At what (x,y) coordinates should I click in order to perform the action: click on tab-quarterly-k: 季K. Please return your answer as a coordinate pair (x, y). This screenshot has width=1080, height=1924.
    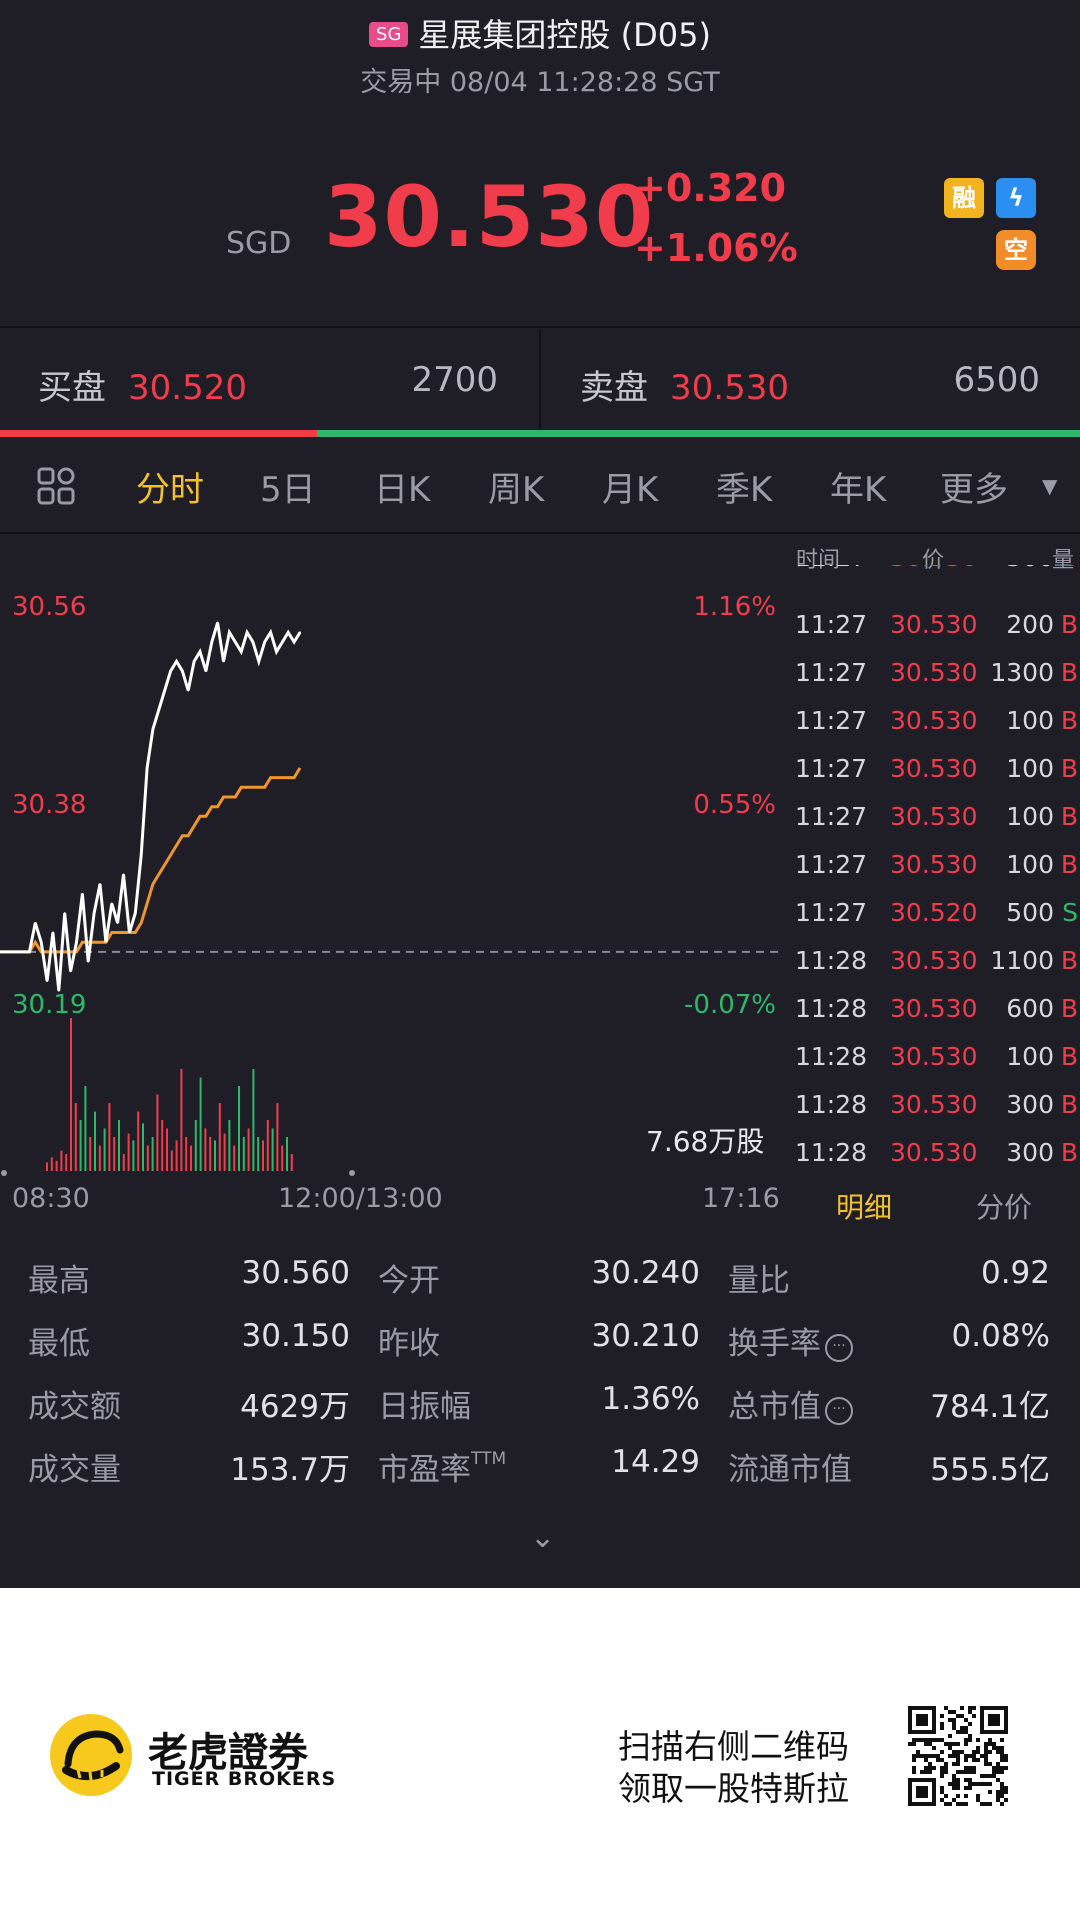
    Looking at the image, I should click on (744, 486).